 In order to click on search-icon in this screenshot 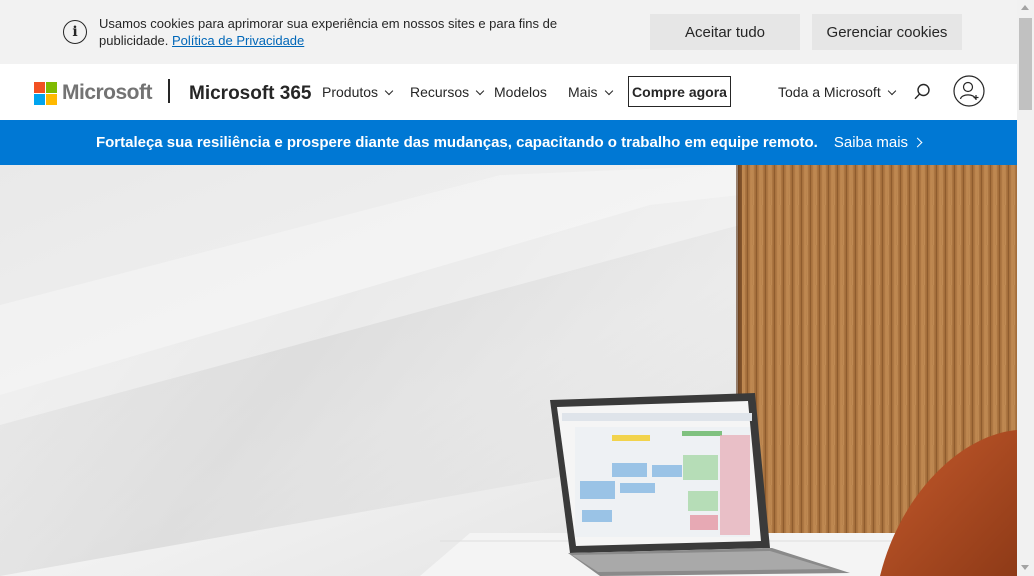, I will do `click(922, 92)`.